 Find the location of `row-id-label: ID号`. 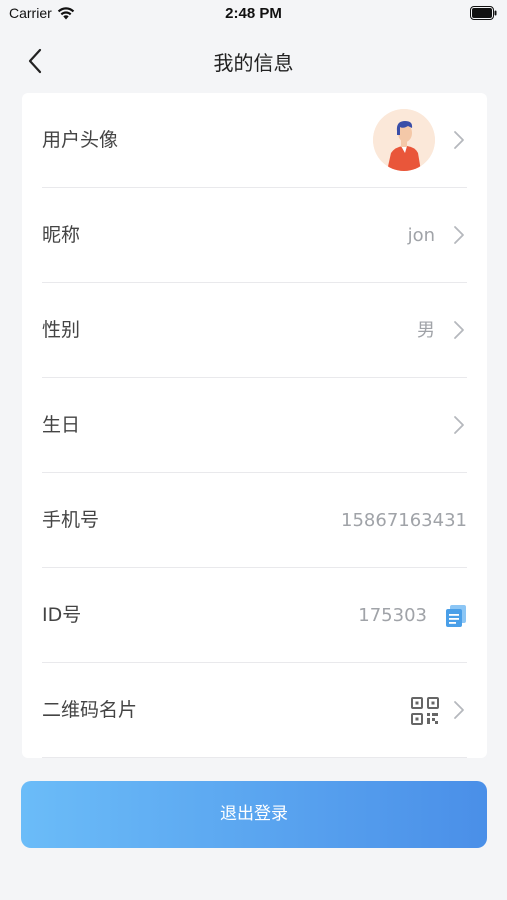

row-id-label: ID号 is located at coordinates (62, 615).